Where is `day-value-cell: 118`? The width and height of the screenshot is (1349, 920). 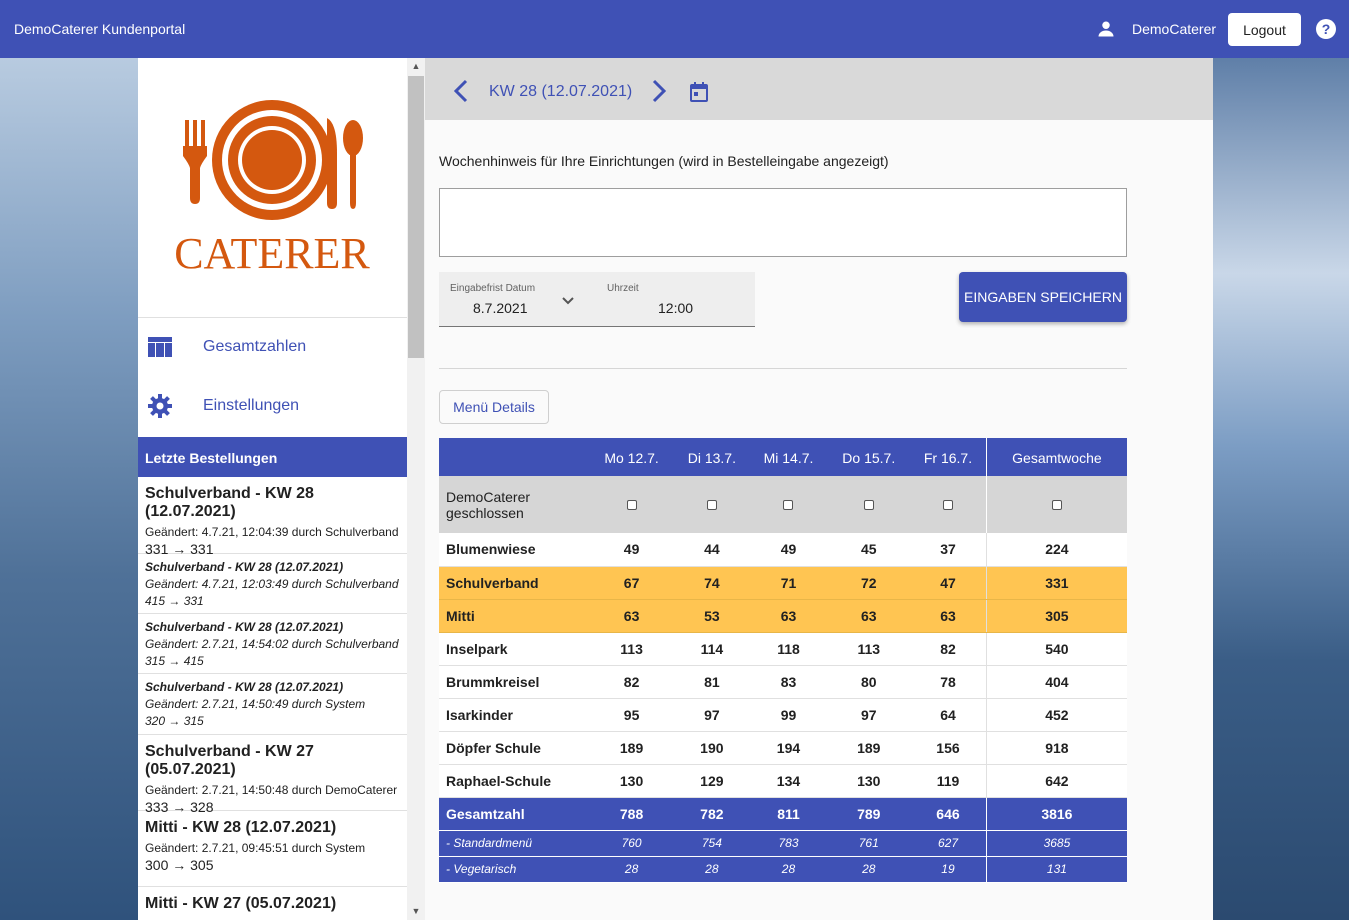
day-value-cell: 118 is located at coordinates (788, 649).